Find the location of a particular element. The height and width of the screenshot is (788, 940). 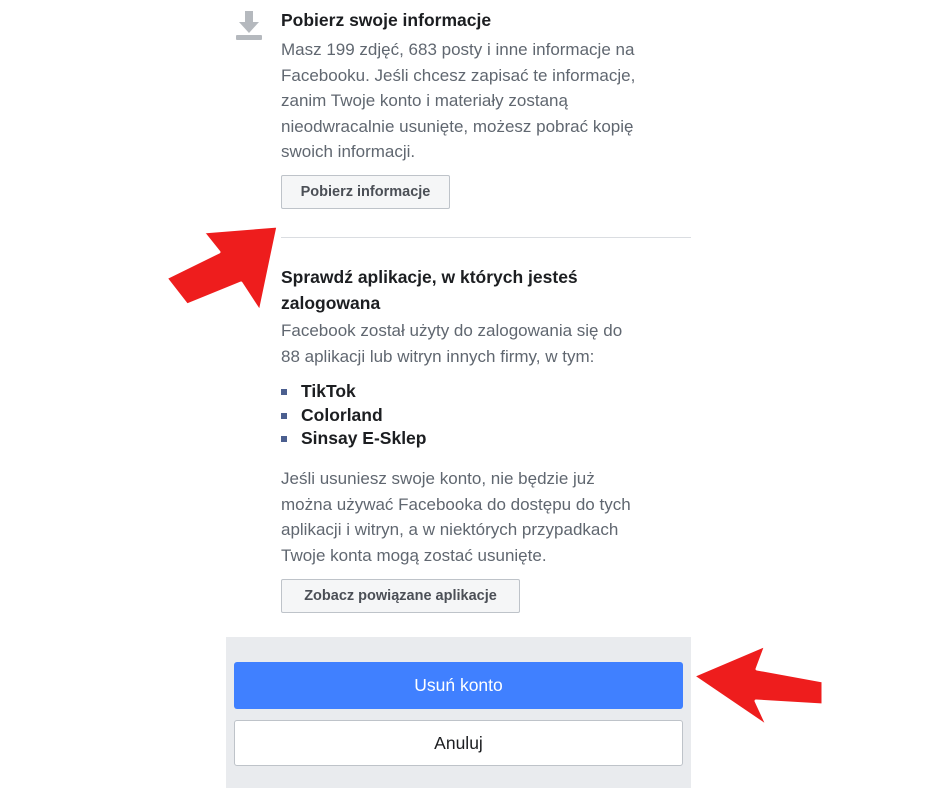

download-section-title: Pobierz swoje informacje is located at coordinates (386, 20).